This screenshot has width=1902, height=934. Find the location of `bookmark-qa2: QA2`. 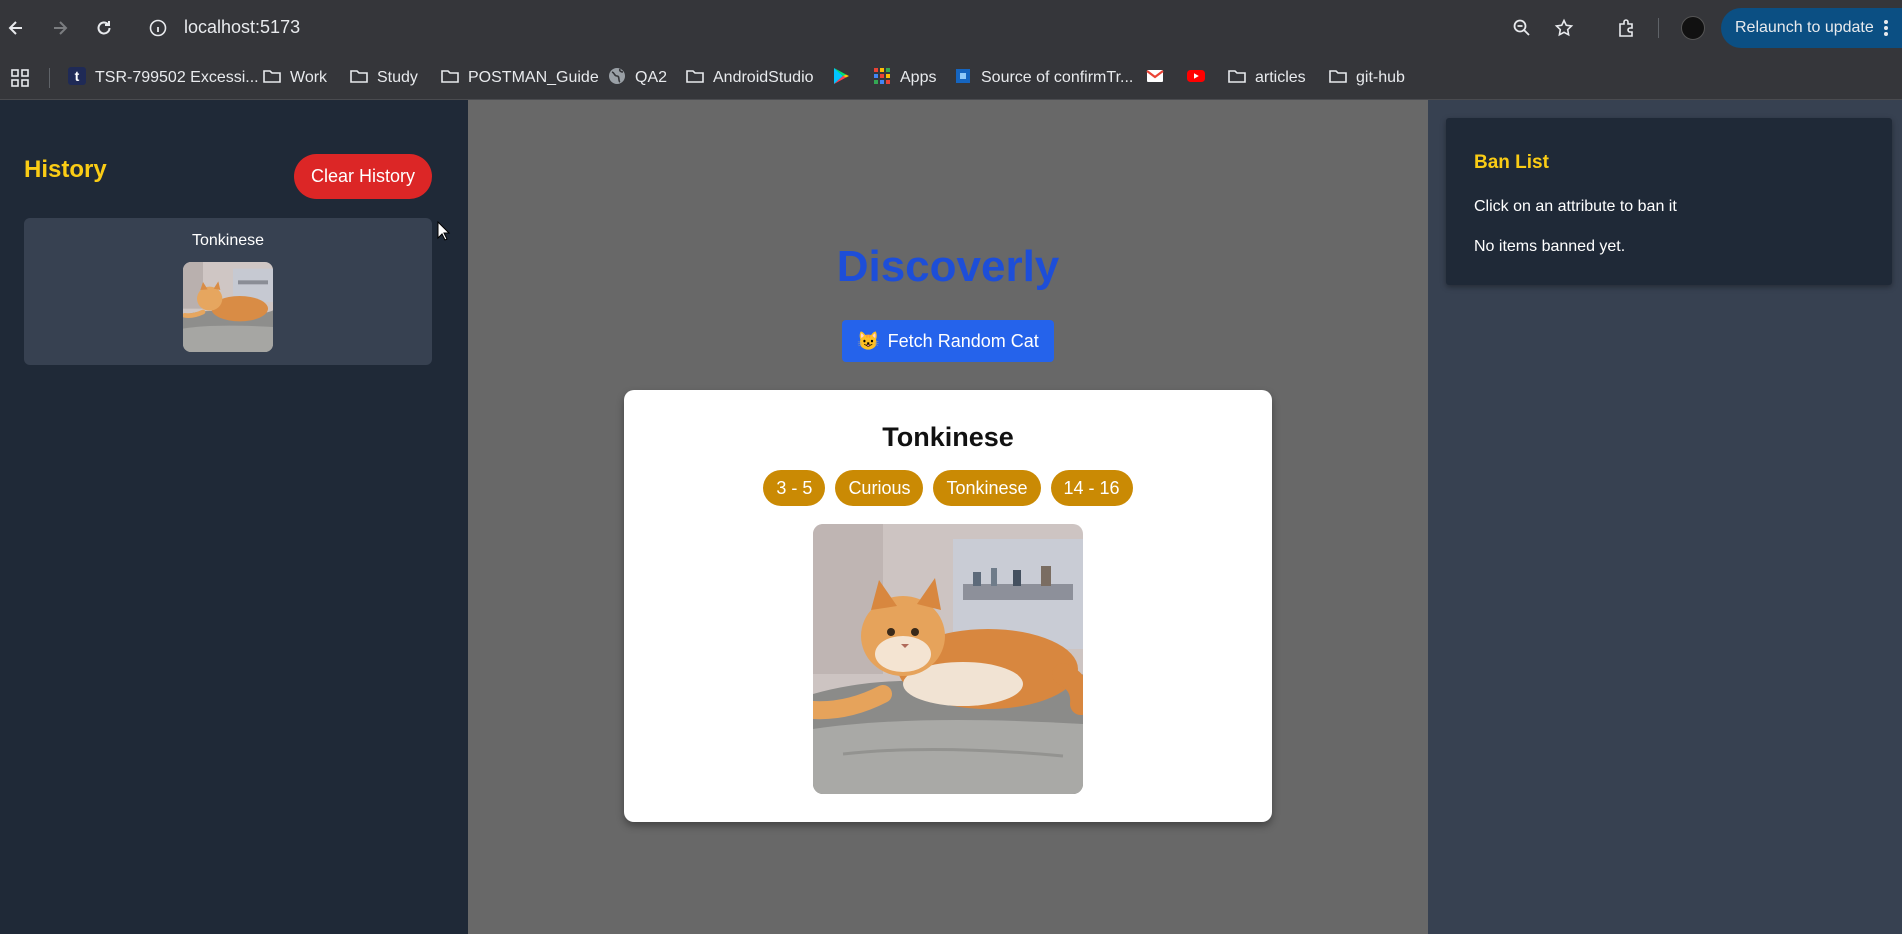

bookmark-qa2: QA2 is located at coordinates (637, 78).